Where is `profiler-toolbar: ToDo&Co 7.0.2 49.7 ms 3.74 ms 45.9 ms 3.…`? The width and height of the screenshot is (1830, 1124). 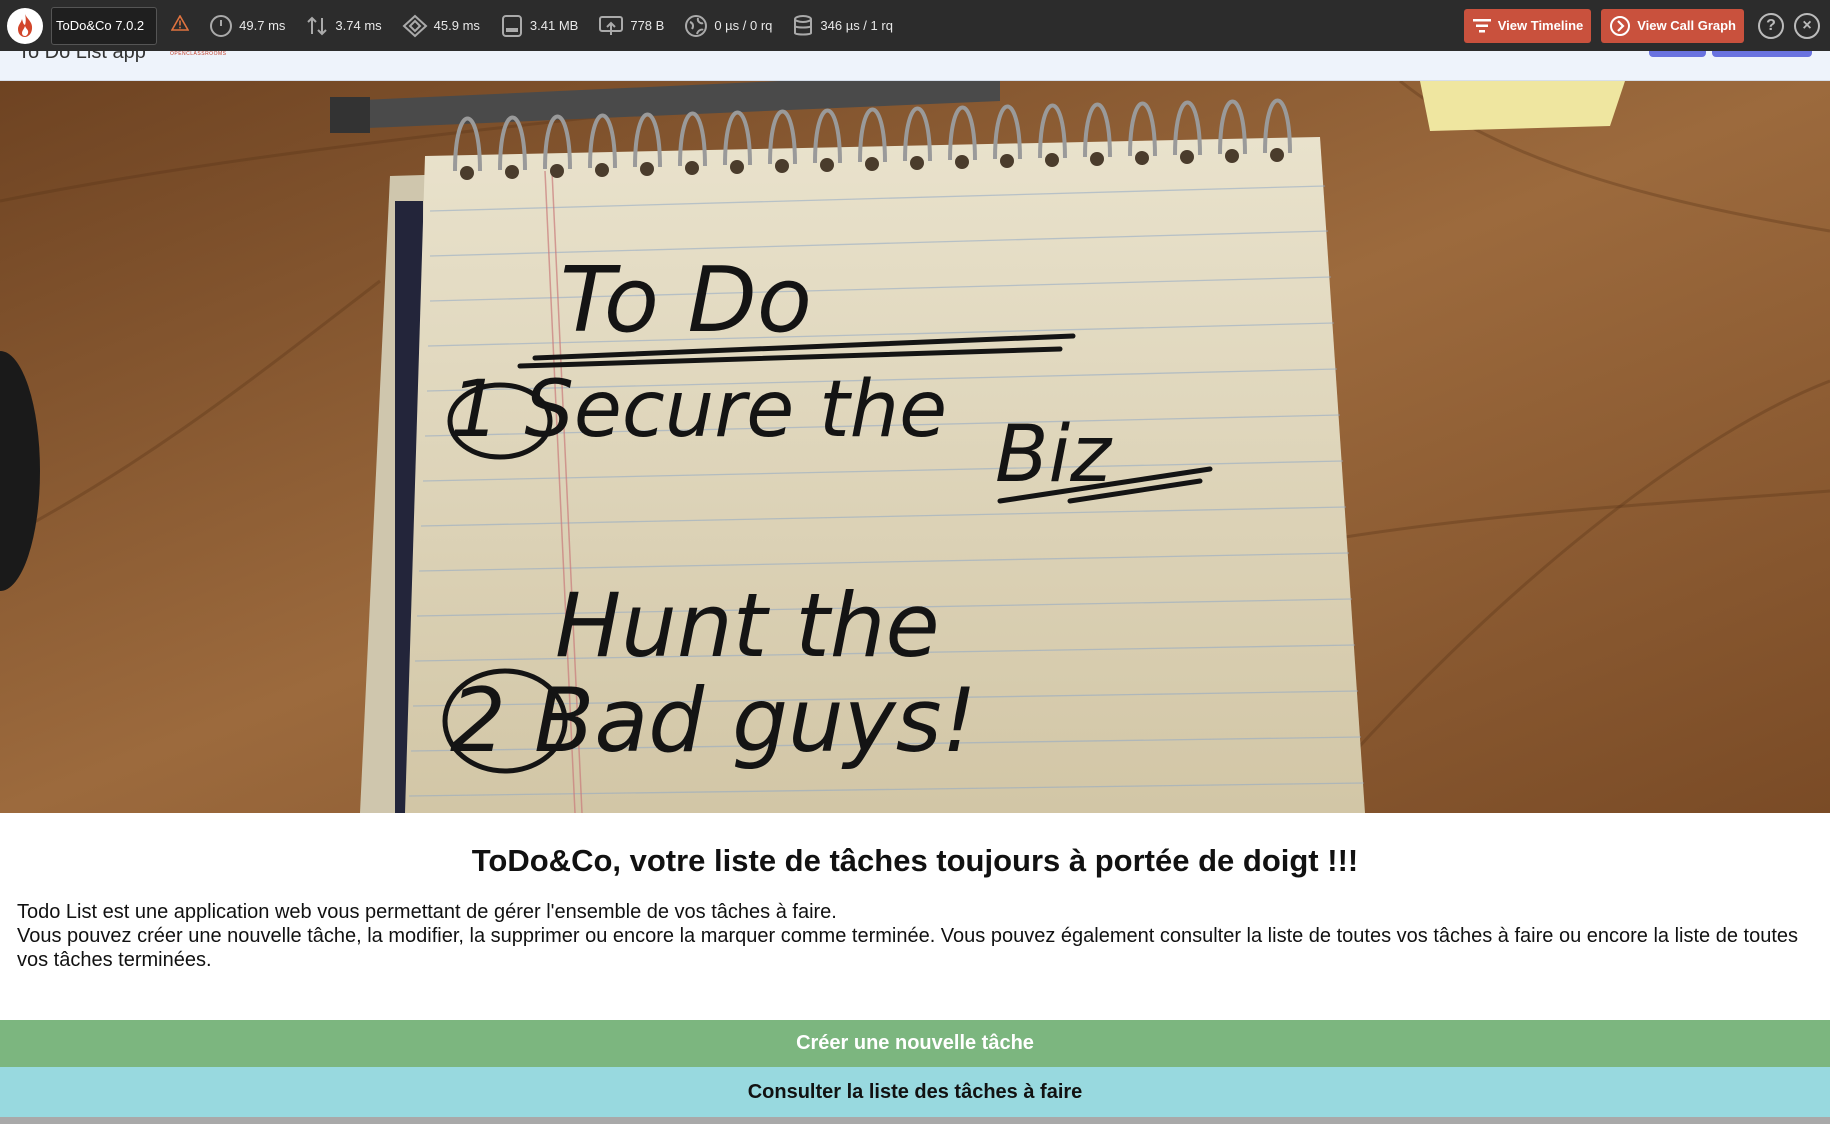 profiler-toolbar: ToDo&Co 7.0.2 49.7 ms 3.74 ms 45.9 ms 3.… is located at coordinates (915, 25).